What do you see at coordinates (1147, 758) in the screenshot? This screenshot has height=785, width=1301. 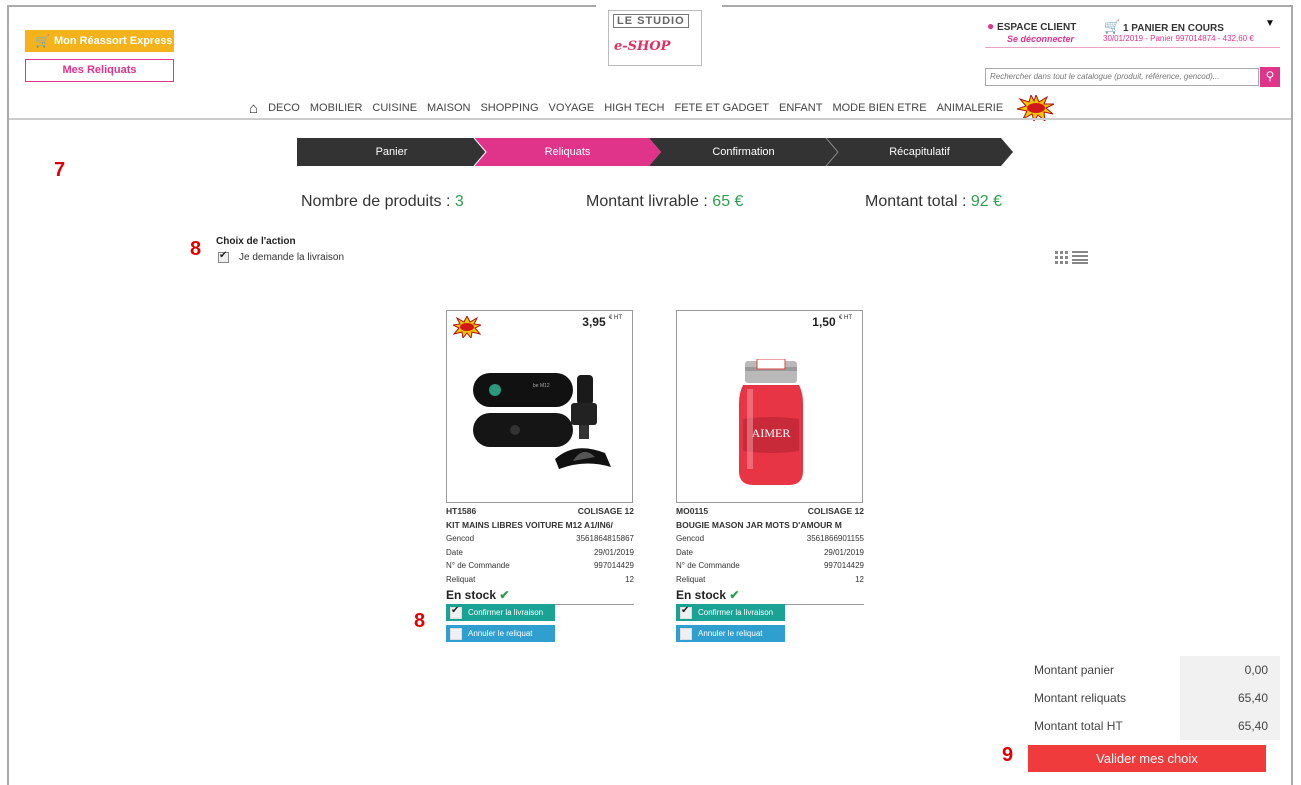 I see `validate-choices-button: Valider mes choix` at bounding box center [1147, 758].